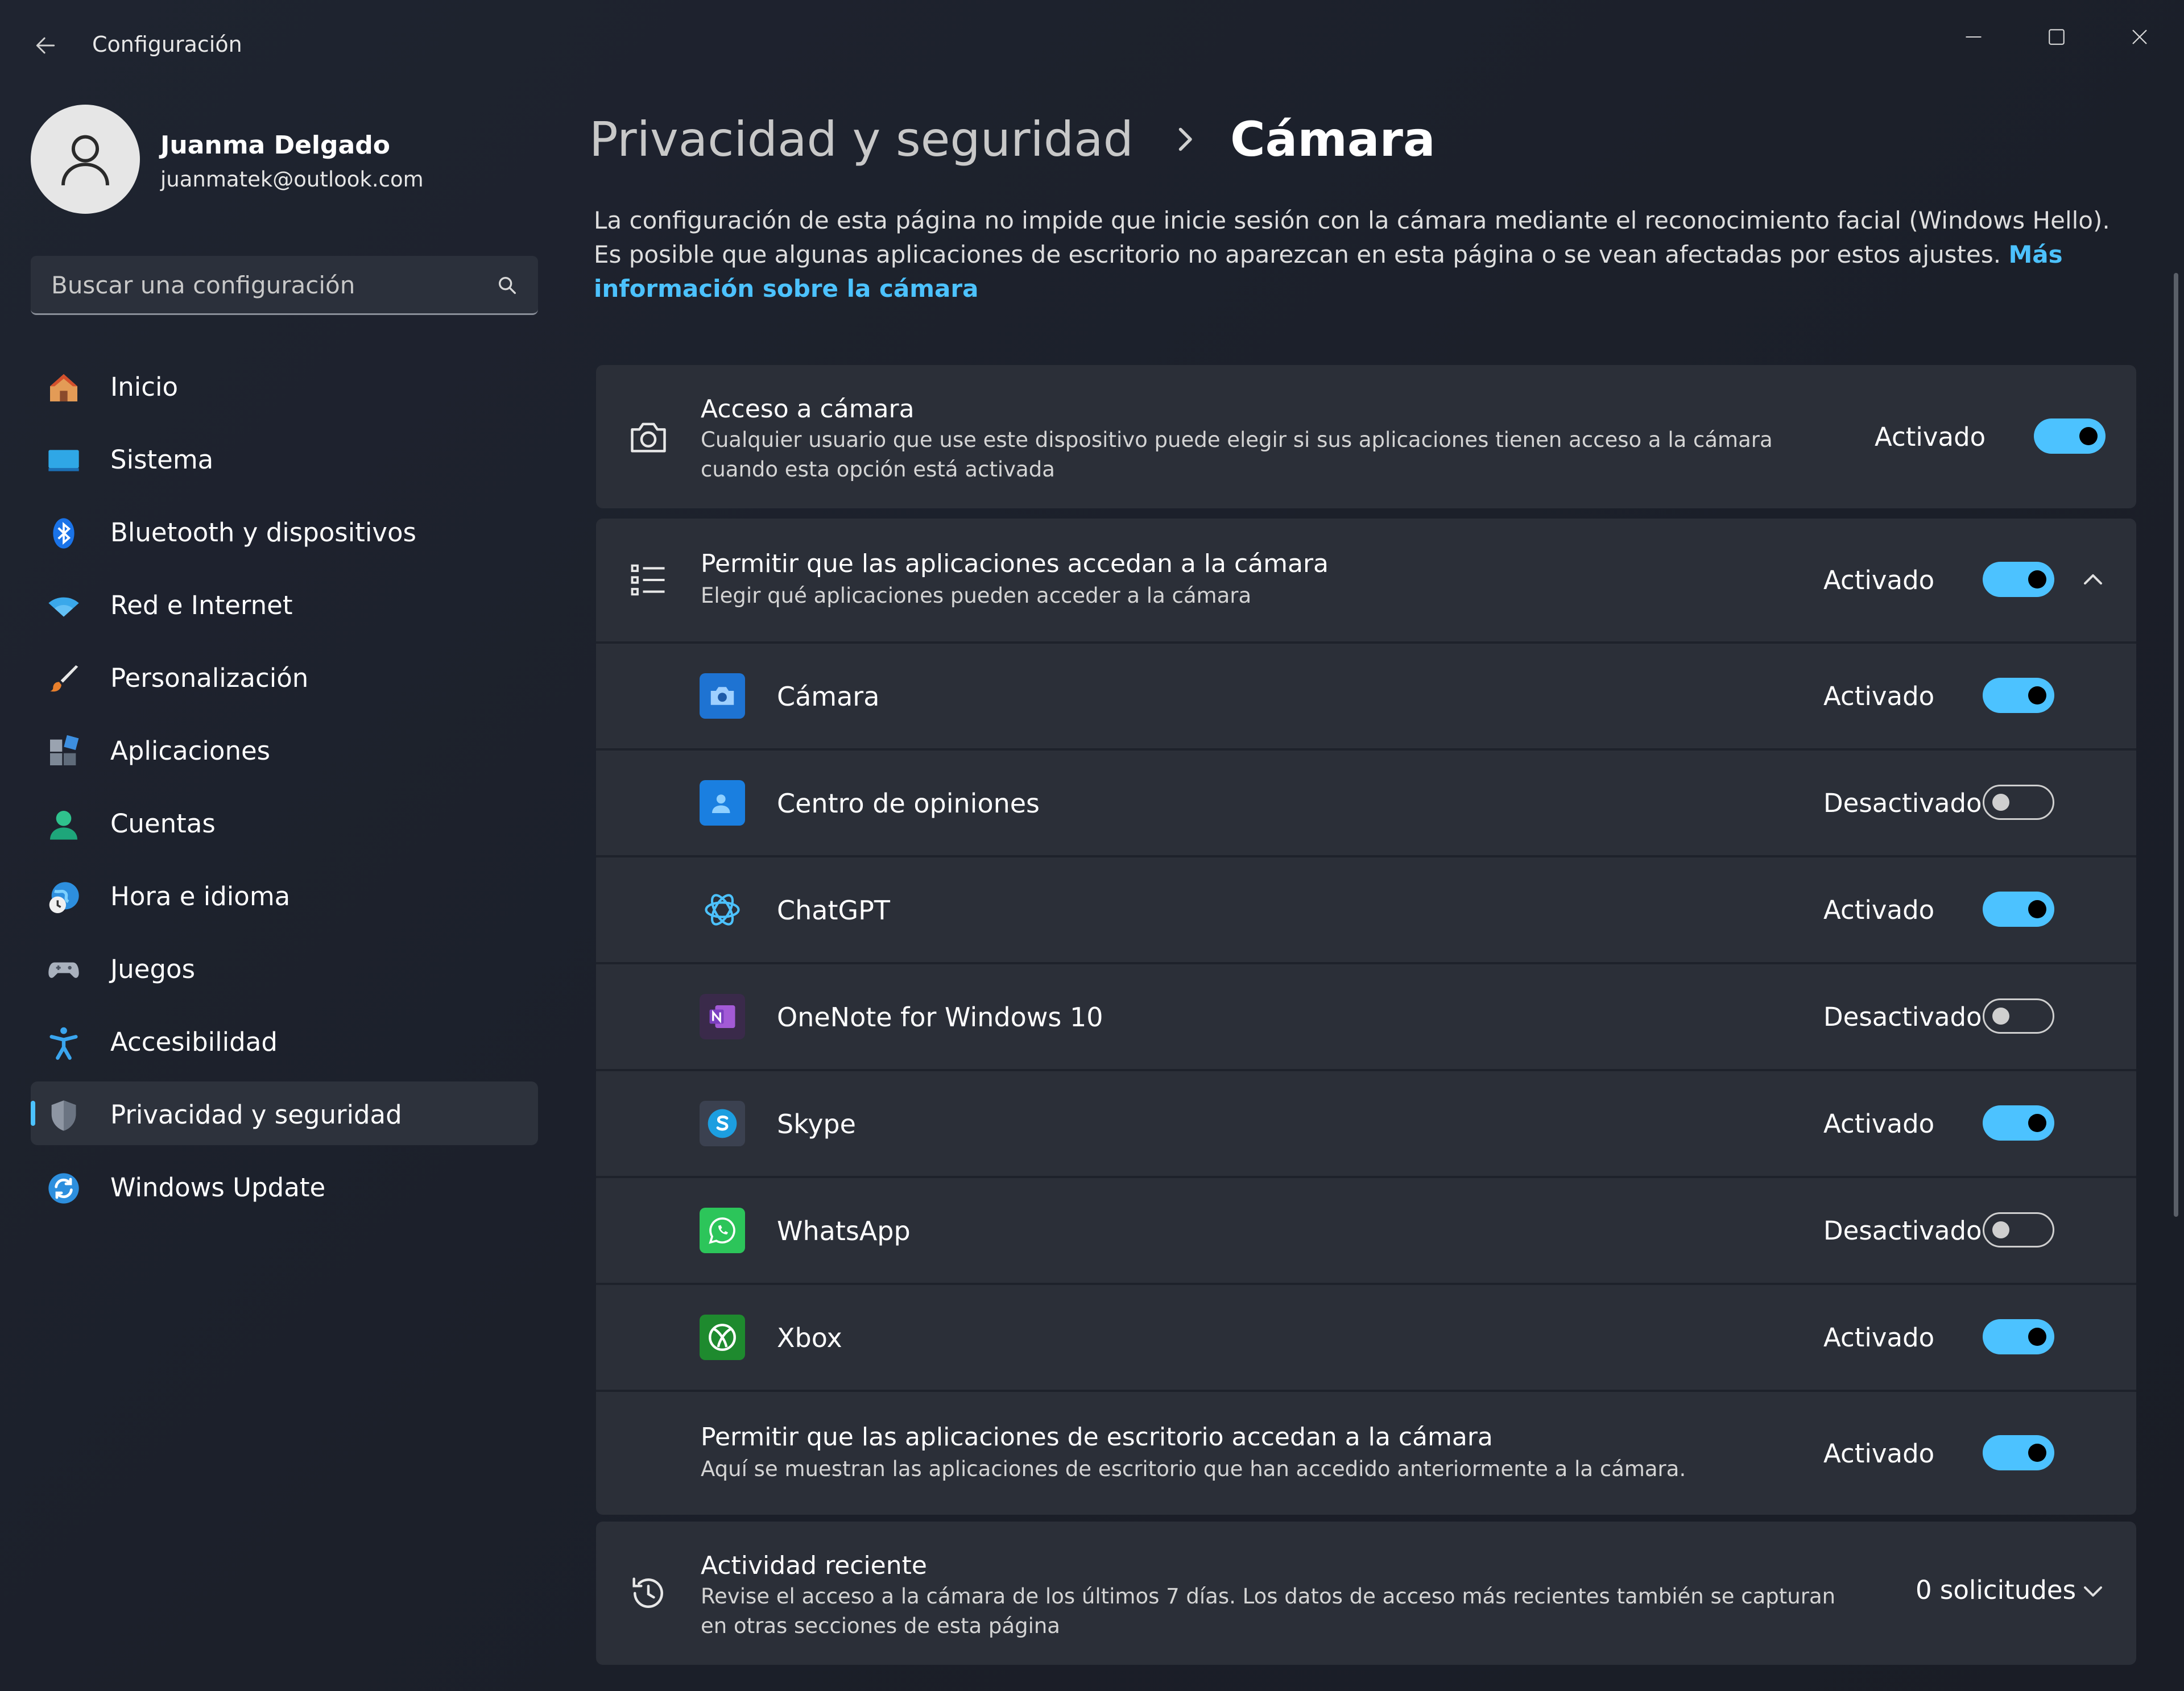 The image size is (2184, 1691). I want to click on sidebar-item-juegos: Juegos, so click(284, 968).